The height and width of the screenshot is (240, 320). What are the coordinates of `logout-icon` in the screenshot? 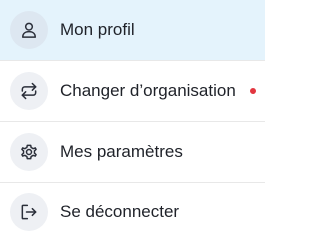 It's located at (29, 211).